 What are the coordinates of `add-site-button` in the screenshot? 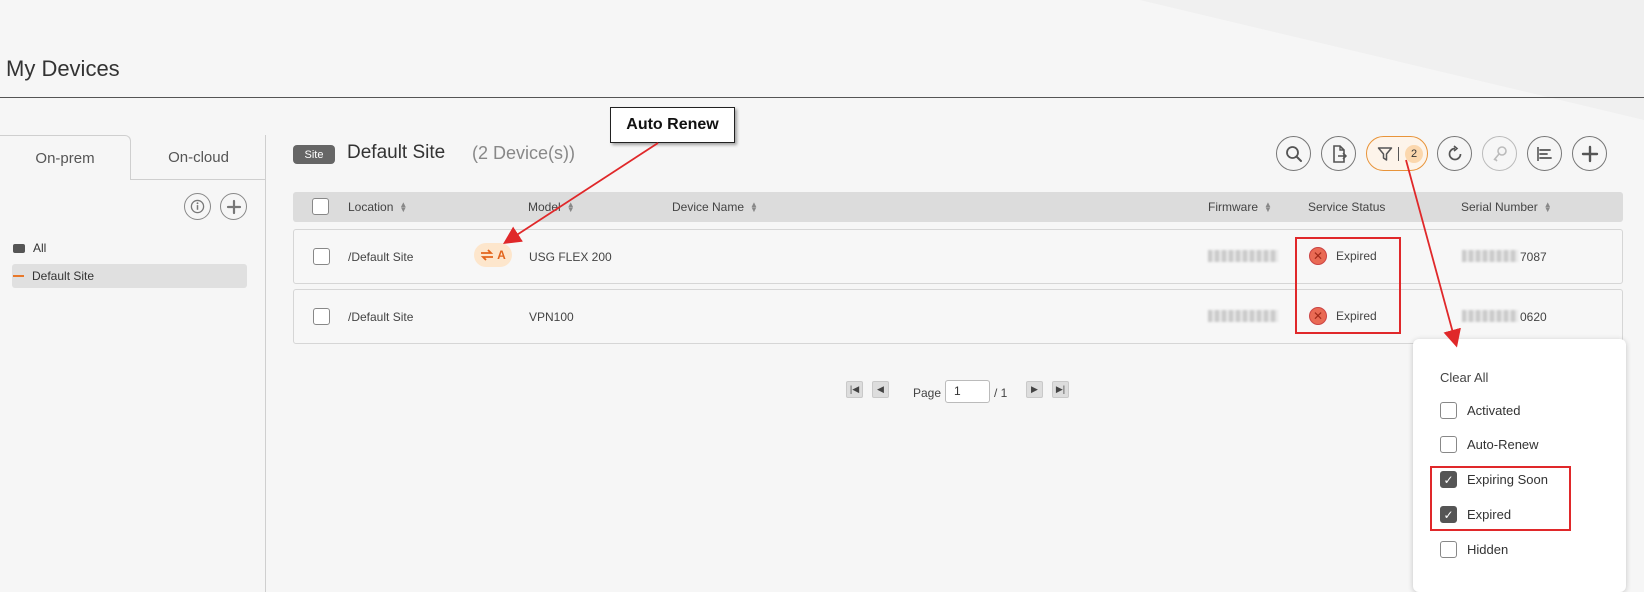 It's located at (233, 206).